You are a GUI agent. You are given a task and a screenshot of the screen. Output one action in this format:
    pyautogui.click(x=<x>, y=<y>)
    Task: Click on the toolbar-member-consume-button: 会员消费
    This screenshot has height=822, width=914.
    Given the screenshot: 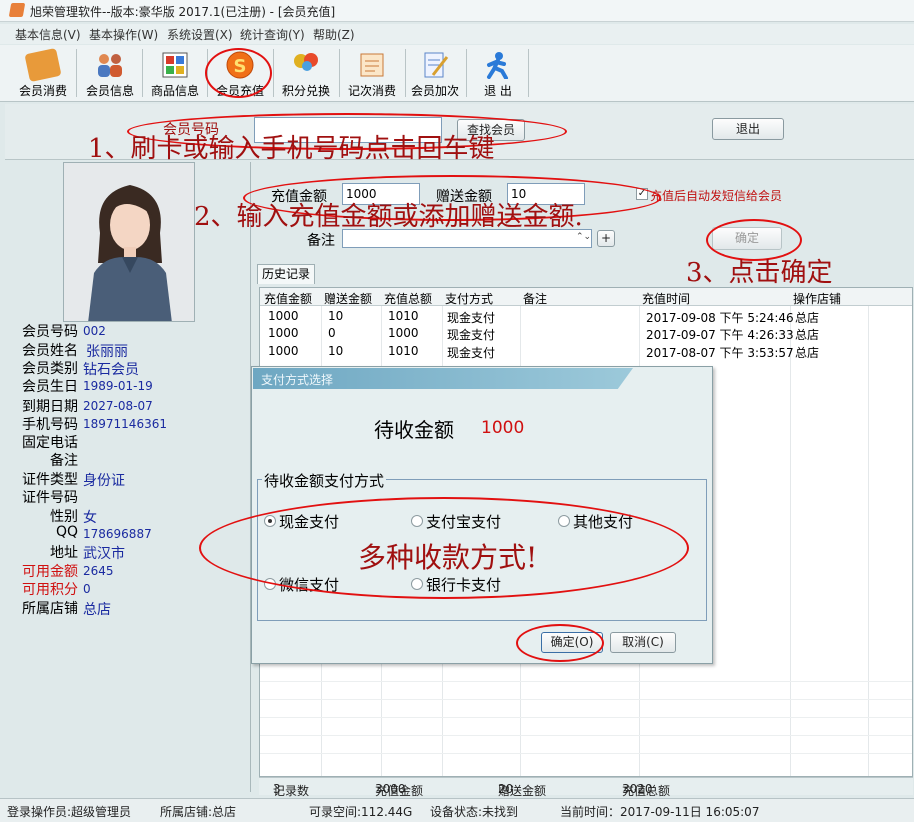 What is the action you would take?
    pyautogui.click(x=43, y=73)
    